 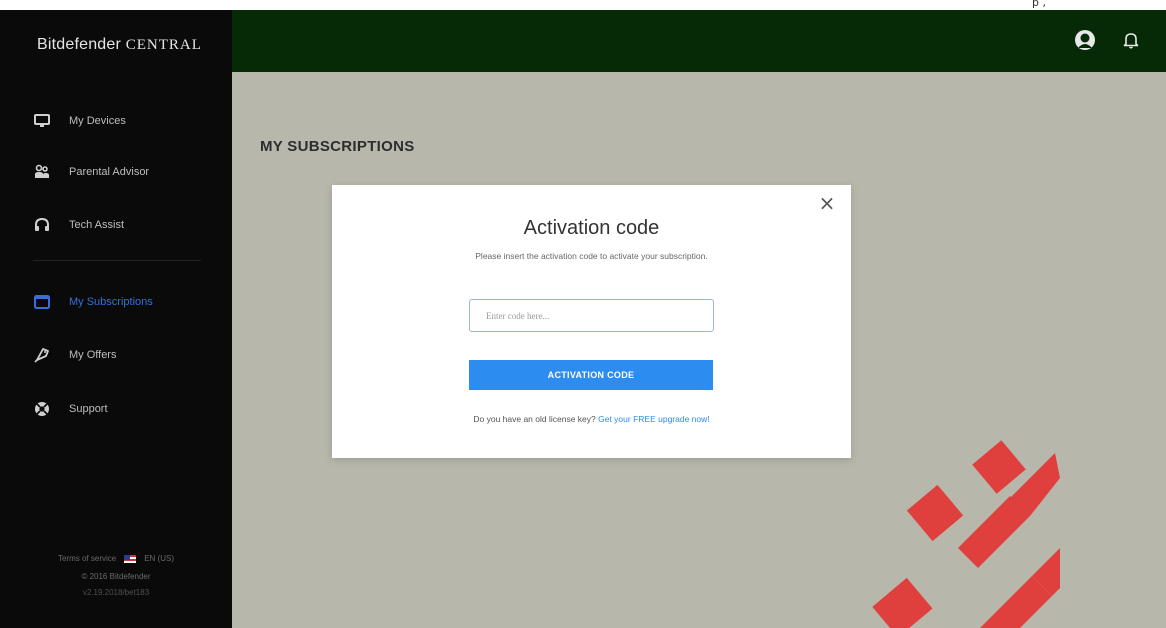 What do you see at coordinates (97, 225) in the screenshot?
I see `sidebar-item-label: Tech Assist` at bounding box center [97, 225].